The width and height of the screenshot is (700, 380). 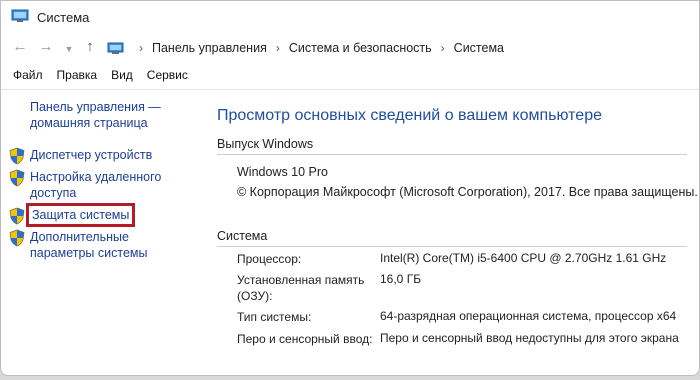 I want to click on processor-label: Процессор:, so click(x=269, y=259).